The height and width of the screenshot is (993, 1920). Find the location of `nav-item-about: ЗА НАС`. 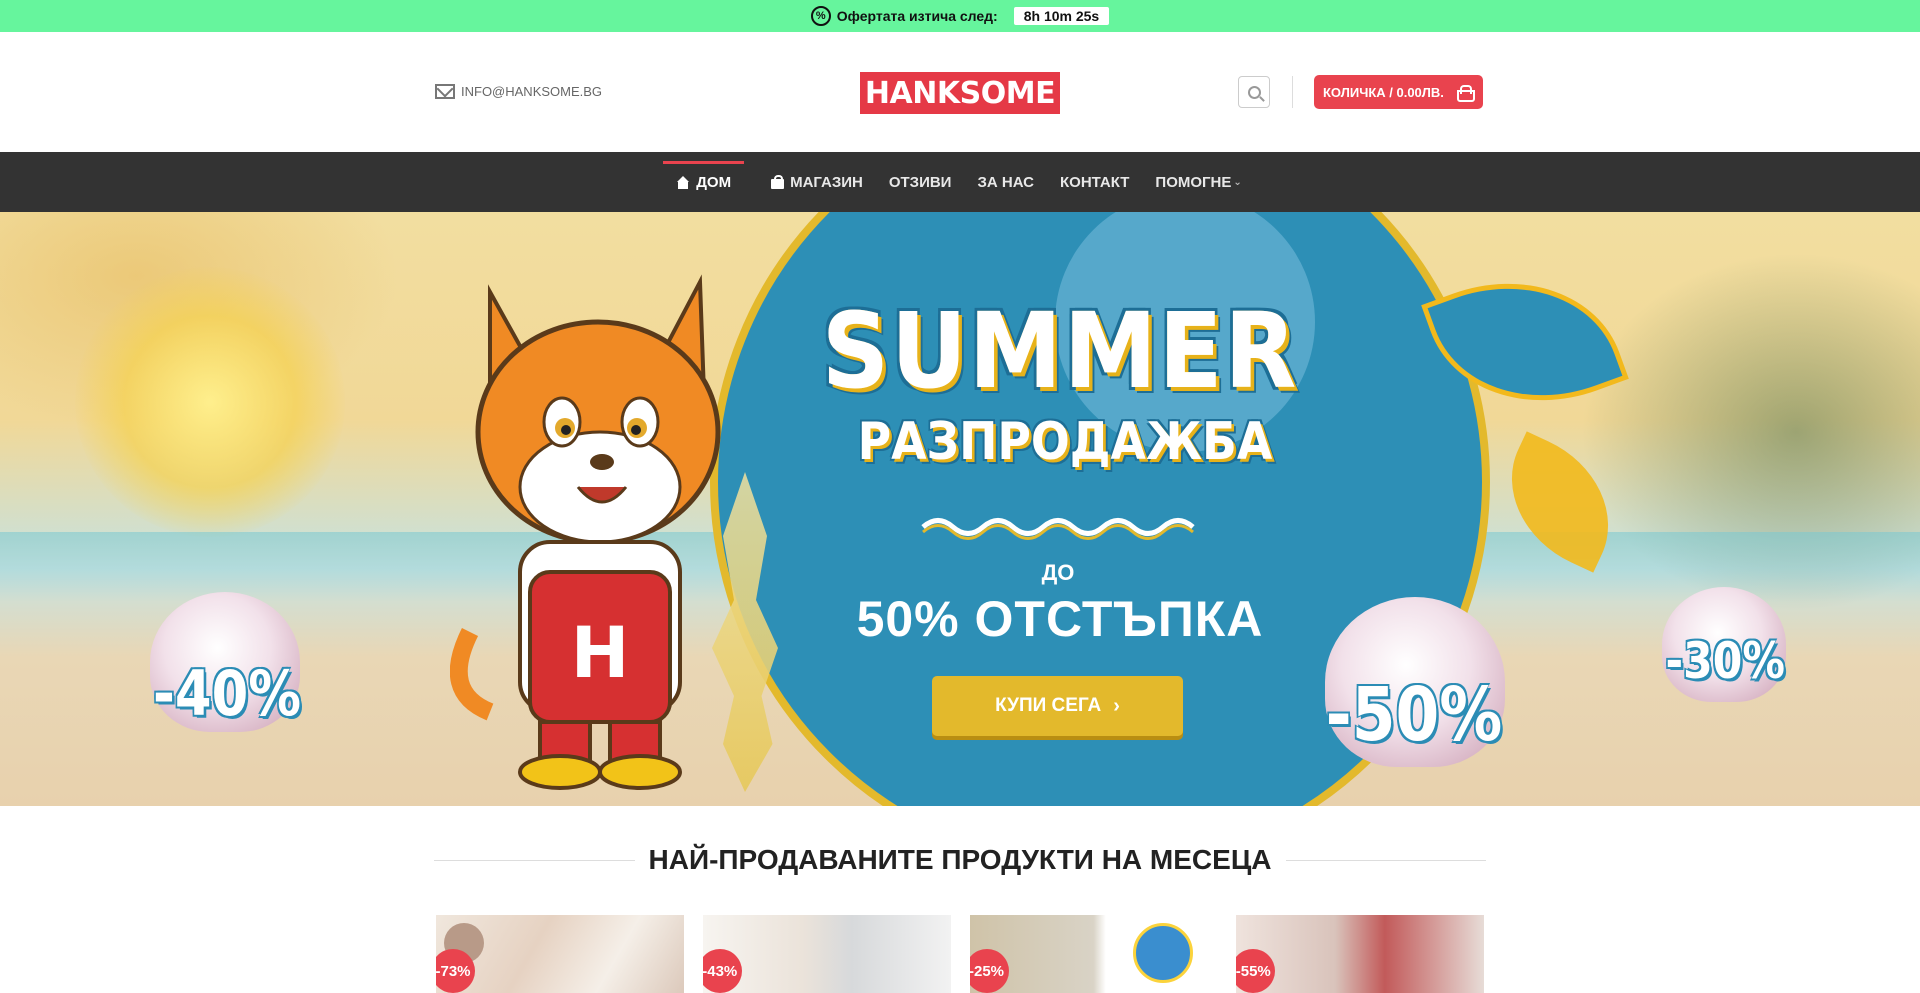

nav-item-about: ЗА НАС is located at coordinates (1005, 182).